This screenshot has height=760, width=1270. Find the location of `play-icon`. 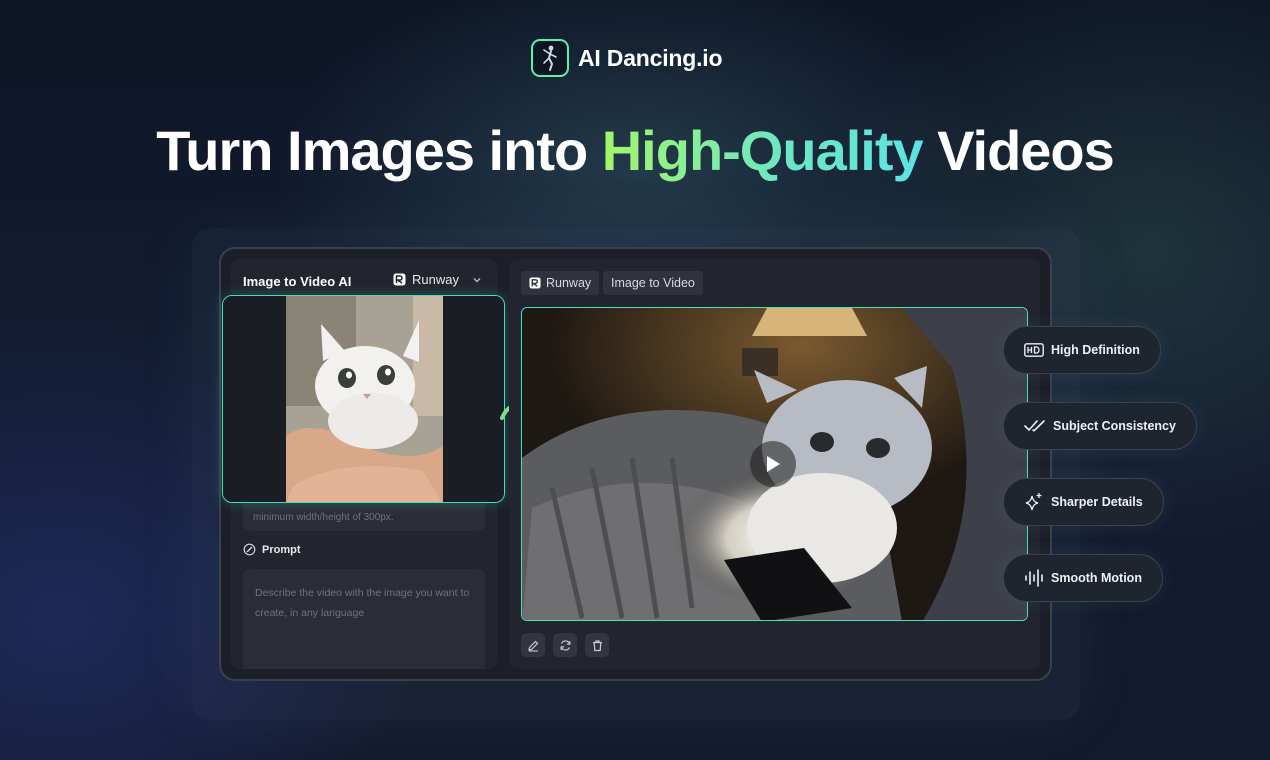

play-icon is located at coordinates (773, 464).